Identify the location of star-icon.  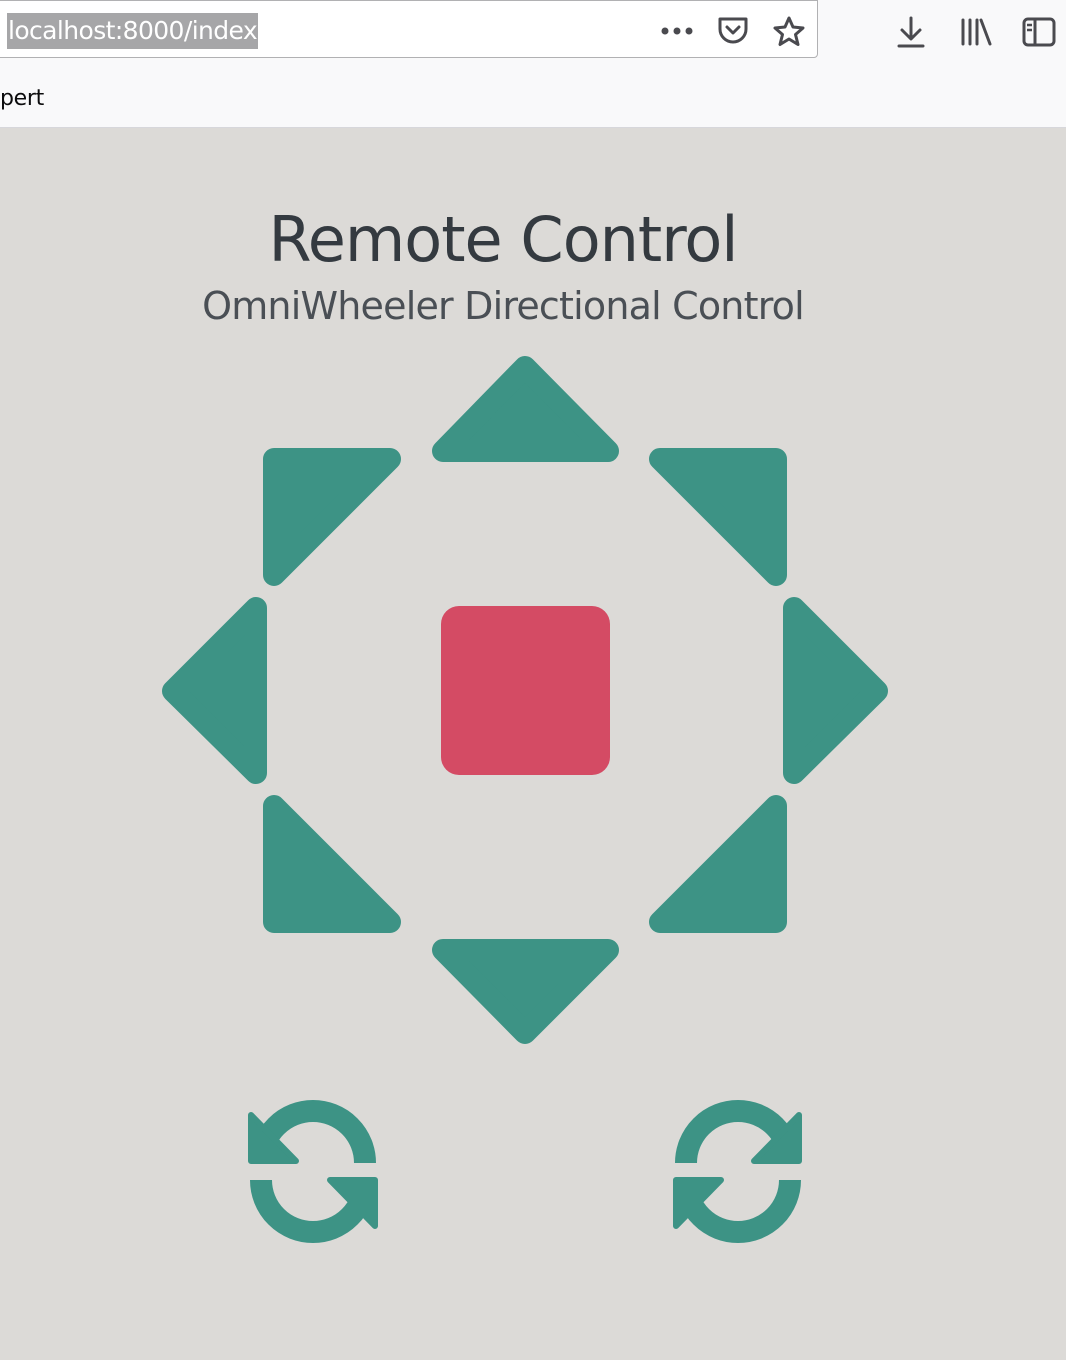
(789, 31).